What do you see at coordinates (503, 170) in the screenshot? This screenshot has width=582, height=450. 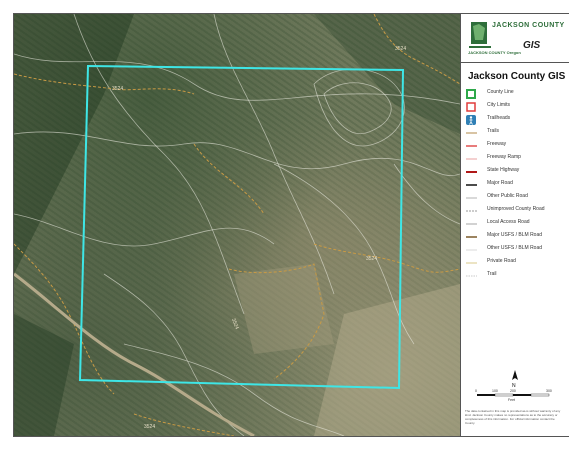 I see `legend-label: State Highway` at bounding box center [503, 170].